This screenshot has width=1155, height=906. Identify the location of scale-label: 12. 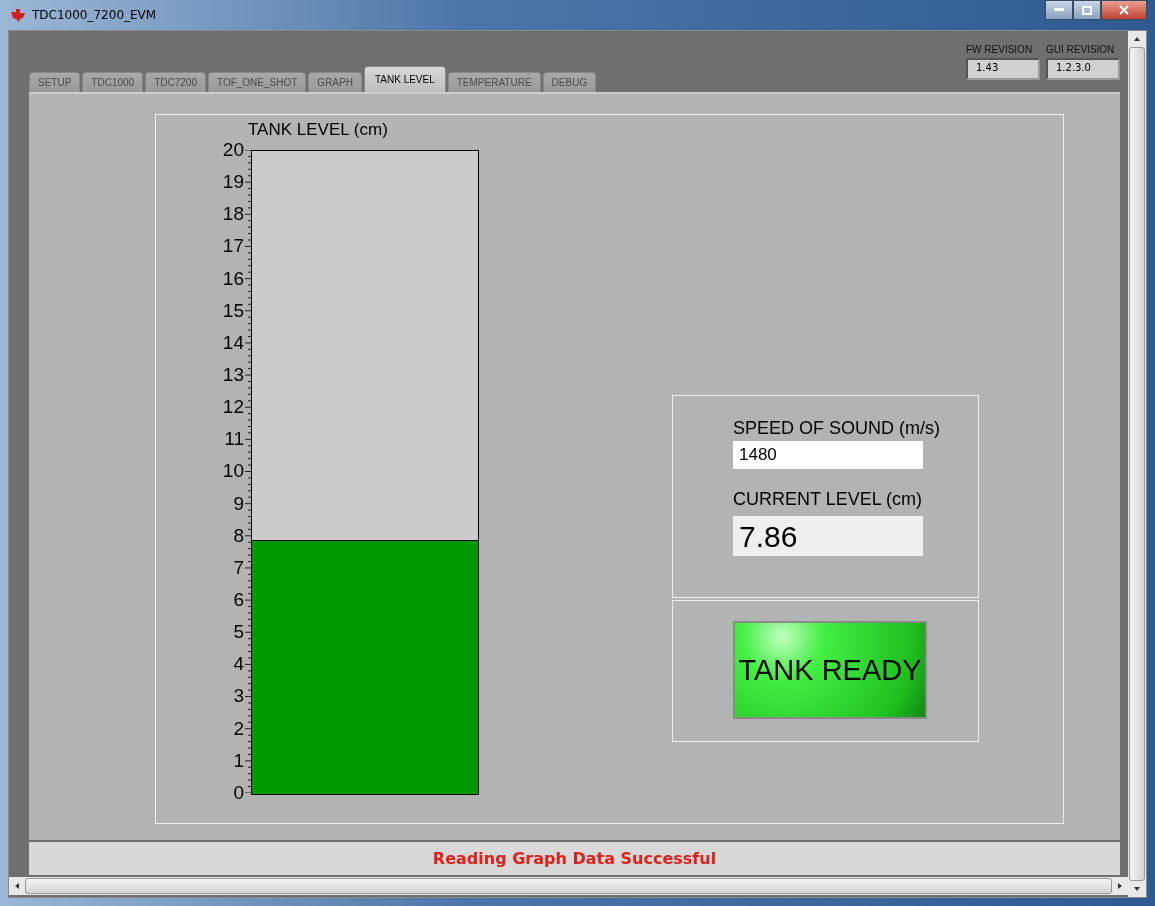
(232, 407).